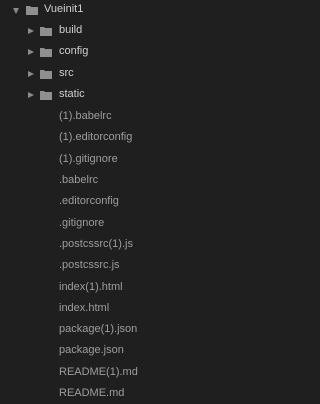  I want to click on file-label: .postcssrc.js, so click(89, 265).